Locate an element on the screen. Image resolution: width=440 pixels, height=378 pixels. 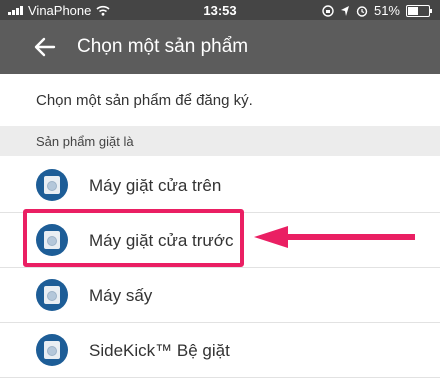
alarm-icon is located at coordinates (362, 11).